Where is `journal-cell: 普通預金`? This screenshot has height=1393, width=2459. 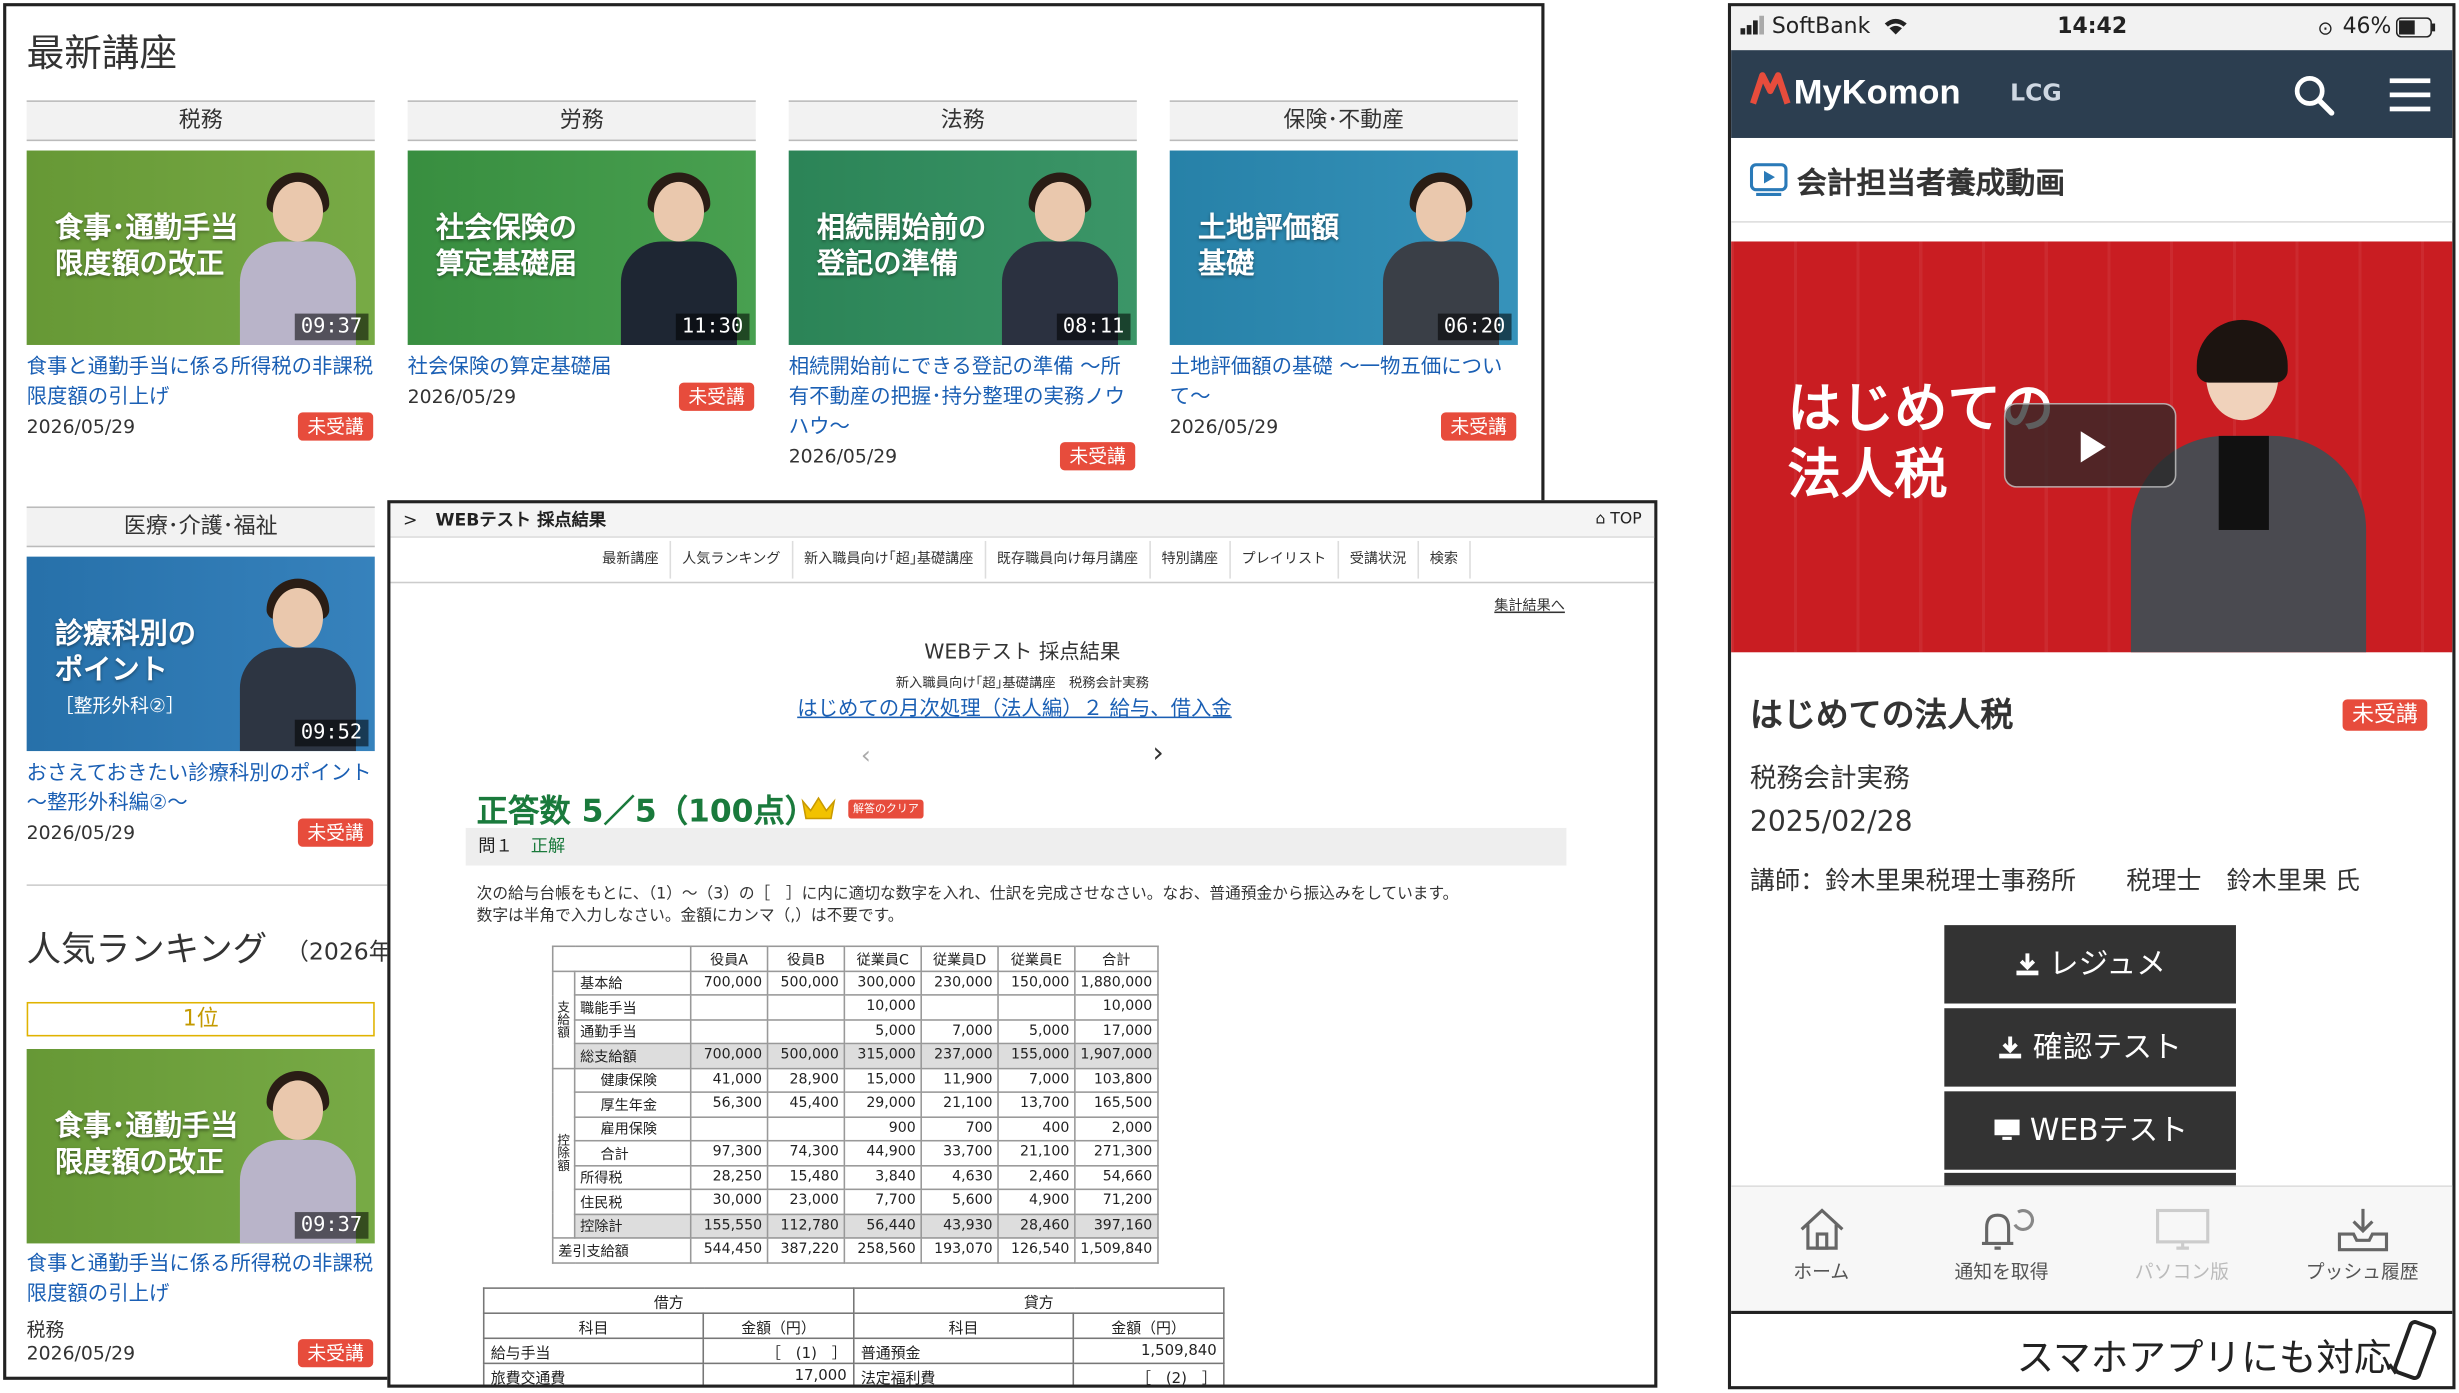 journal-cell: 普通預金 is located at coordinates (963, 1351).